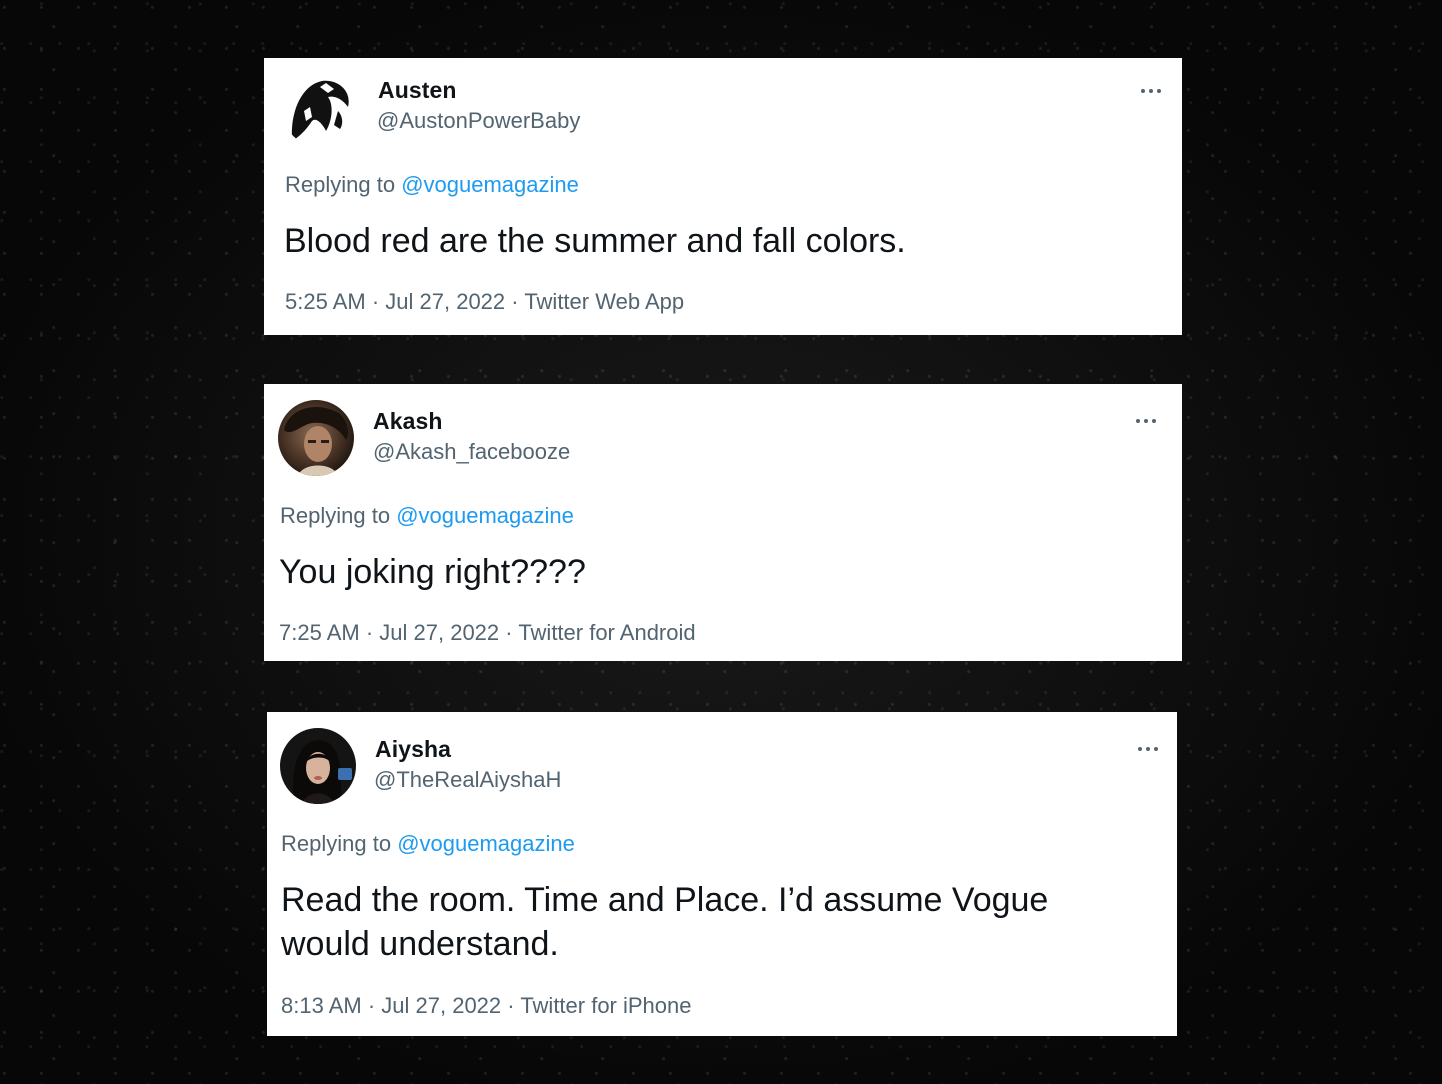 This screenshot has width=1442, height=1084. What do you see at coordinates (319, 632) in the screenshot?
I see `tweet-time: 7:25 AM` at bounding box center [319, 632].